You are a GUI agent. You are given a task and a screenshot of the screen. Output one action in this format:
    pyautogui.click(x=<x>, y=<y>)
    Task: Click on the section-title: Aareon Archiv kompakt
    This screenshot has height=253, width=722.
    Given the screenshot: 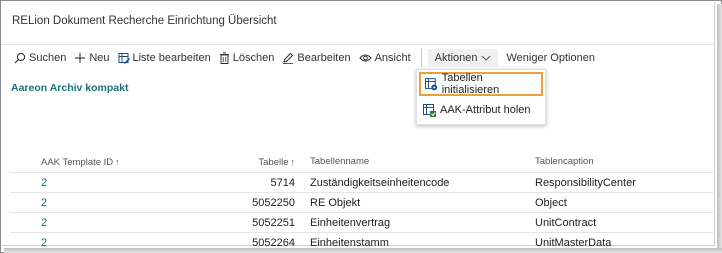 What is the action you would take?
    pyautogui.click(x=70, y=88)
    